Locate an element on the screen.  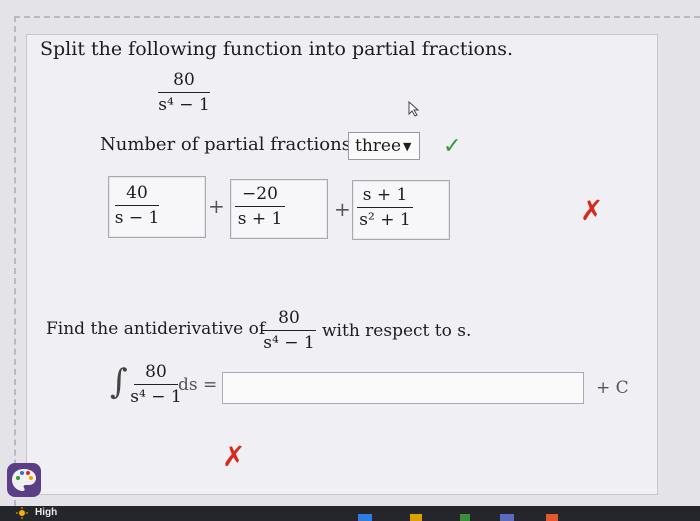
antiderivative-function-fraction: 80 s⁴ − 1 is located at coordinates (289, 330).